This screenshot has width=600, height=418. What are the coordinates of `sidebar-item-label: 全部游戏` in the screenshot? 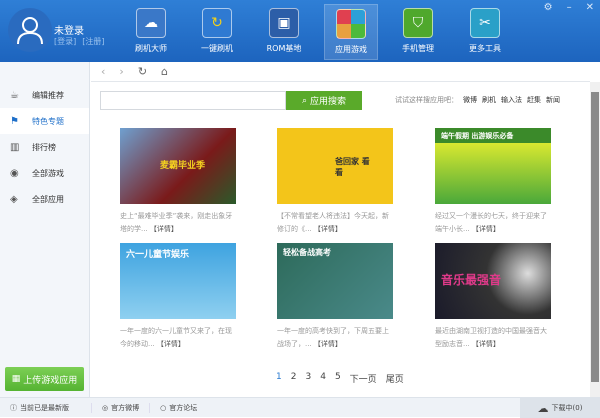 It's located at (48, 173).